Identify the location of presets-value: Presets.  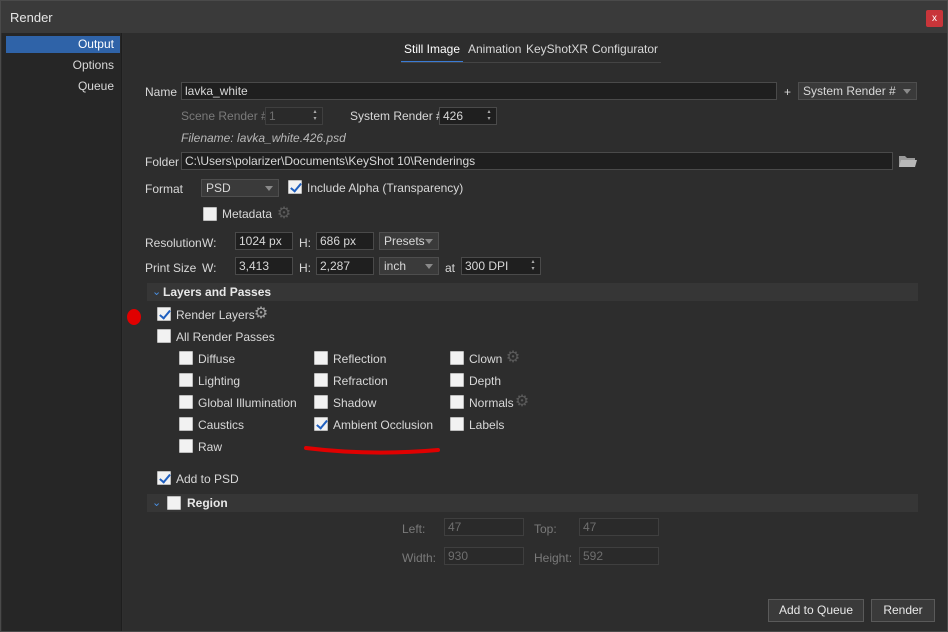
(404, 241).